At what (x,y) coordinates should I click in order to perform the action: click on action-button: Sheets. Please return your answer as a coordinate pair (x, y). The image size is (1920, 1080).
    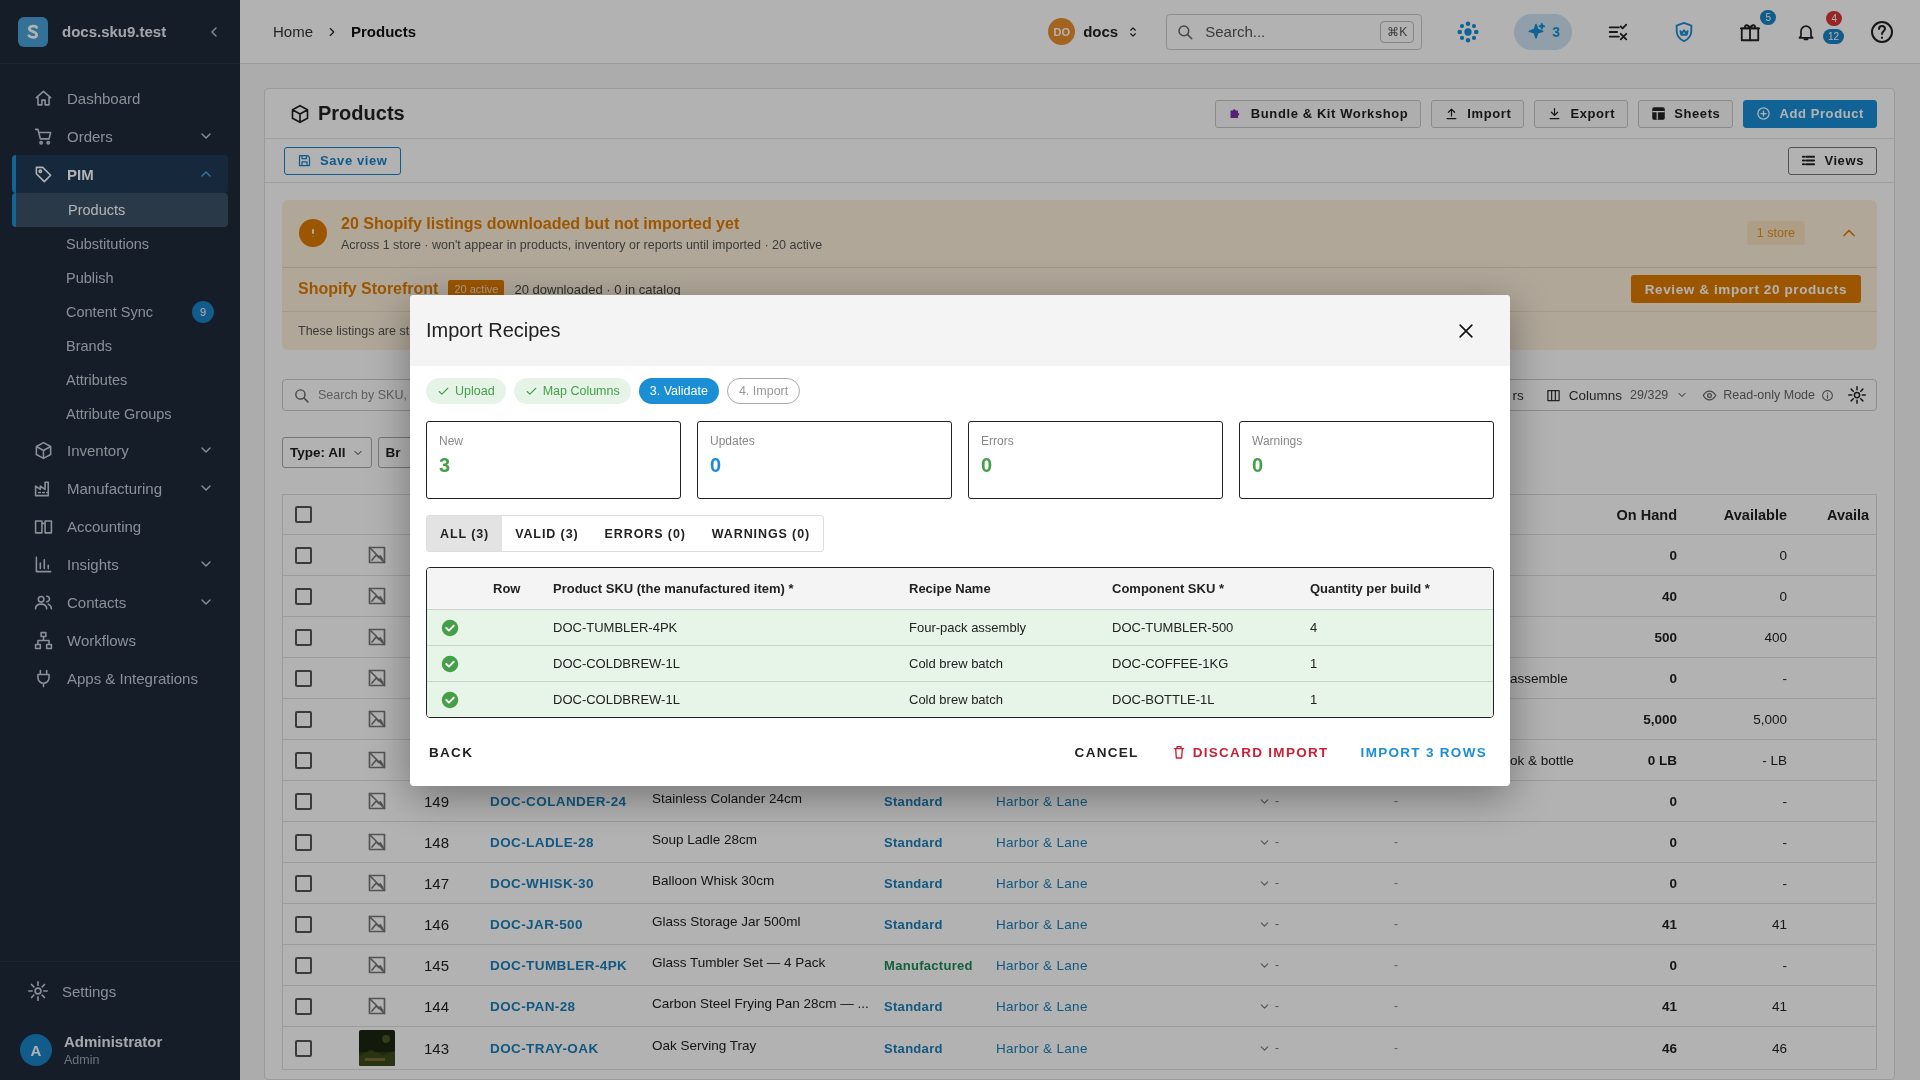
    Looking at the image, I should click on (1686, 113).